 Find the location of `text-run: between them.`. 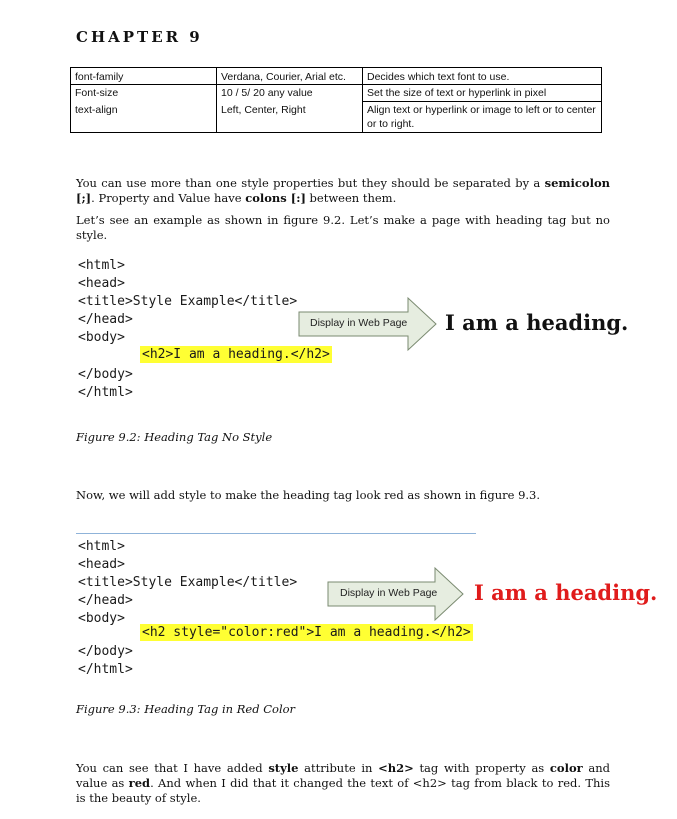

text-run: between them. is located at coordinates (351, 198).